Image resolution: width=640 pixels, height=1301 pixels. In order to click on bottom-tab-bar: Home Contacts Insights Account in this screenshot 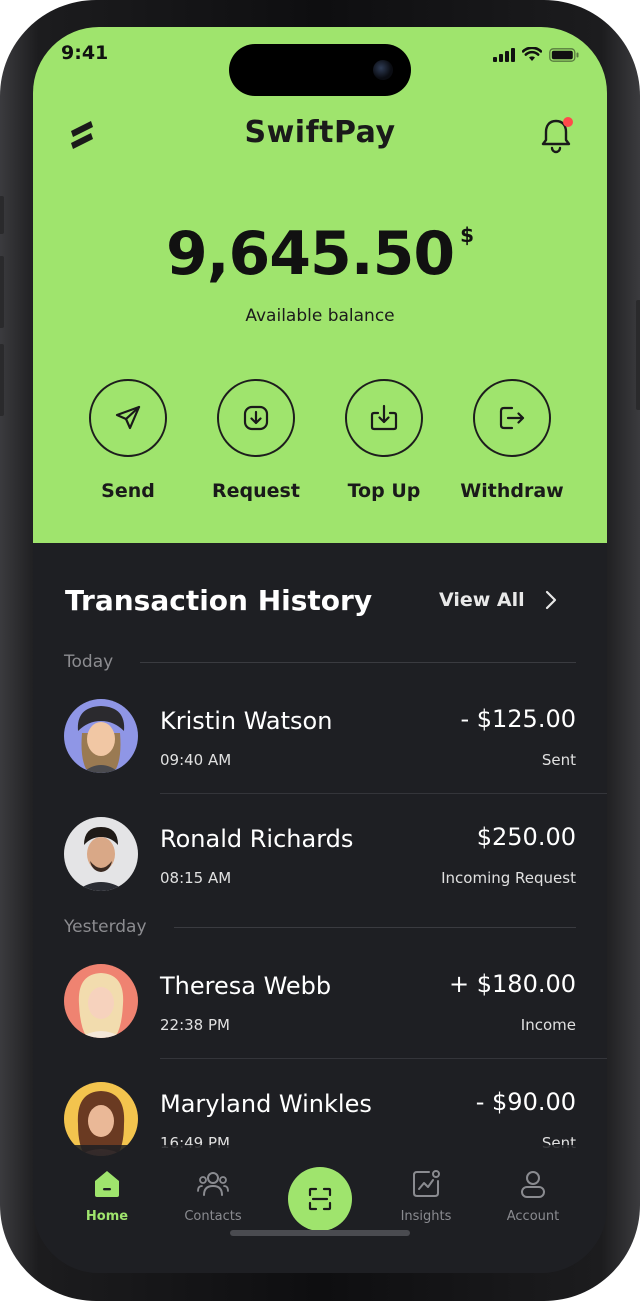, I will do `click(320, 1209)`.